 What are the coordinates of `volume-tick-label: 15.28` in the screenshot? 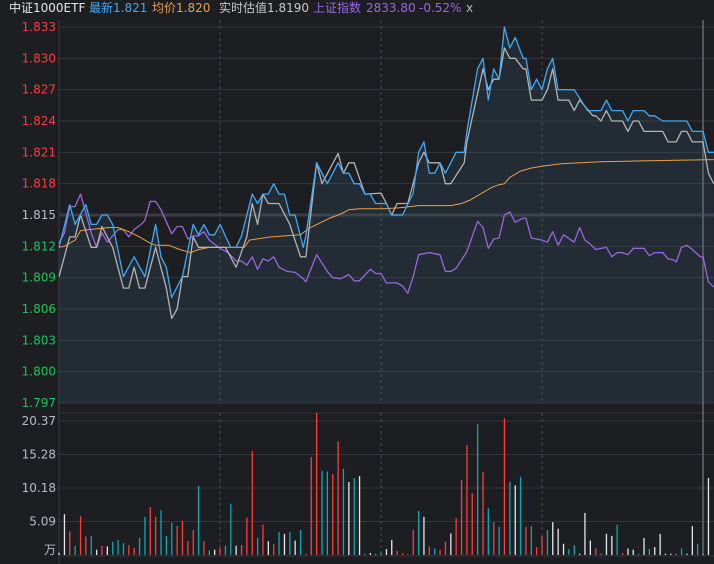 It's located at (39, 454).